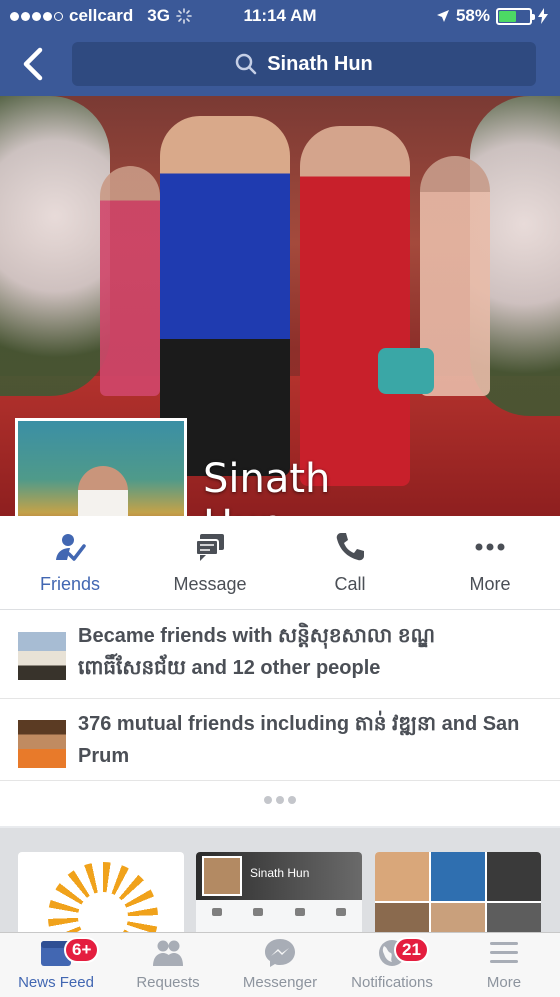 This screenshot has width=560, height=997. Describe the element at coordinates (350, 547) in the screenshot. I see `phone-icon` at that location.